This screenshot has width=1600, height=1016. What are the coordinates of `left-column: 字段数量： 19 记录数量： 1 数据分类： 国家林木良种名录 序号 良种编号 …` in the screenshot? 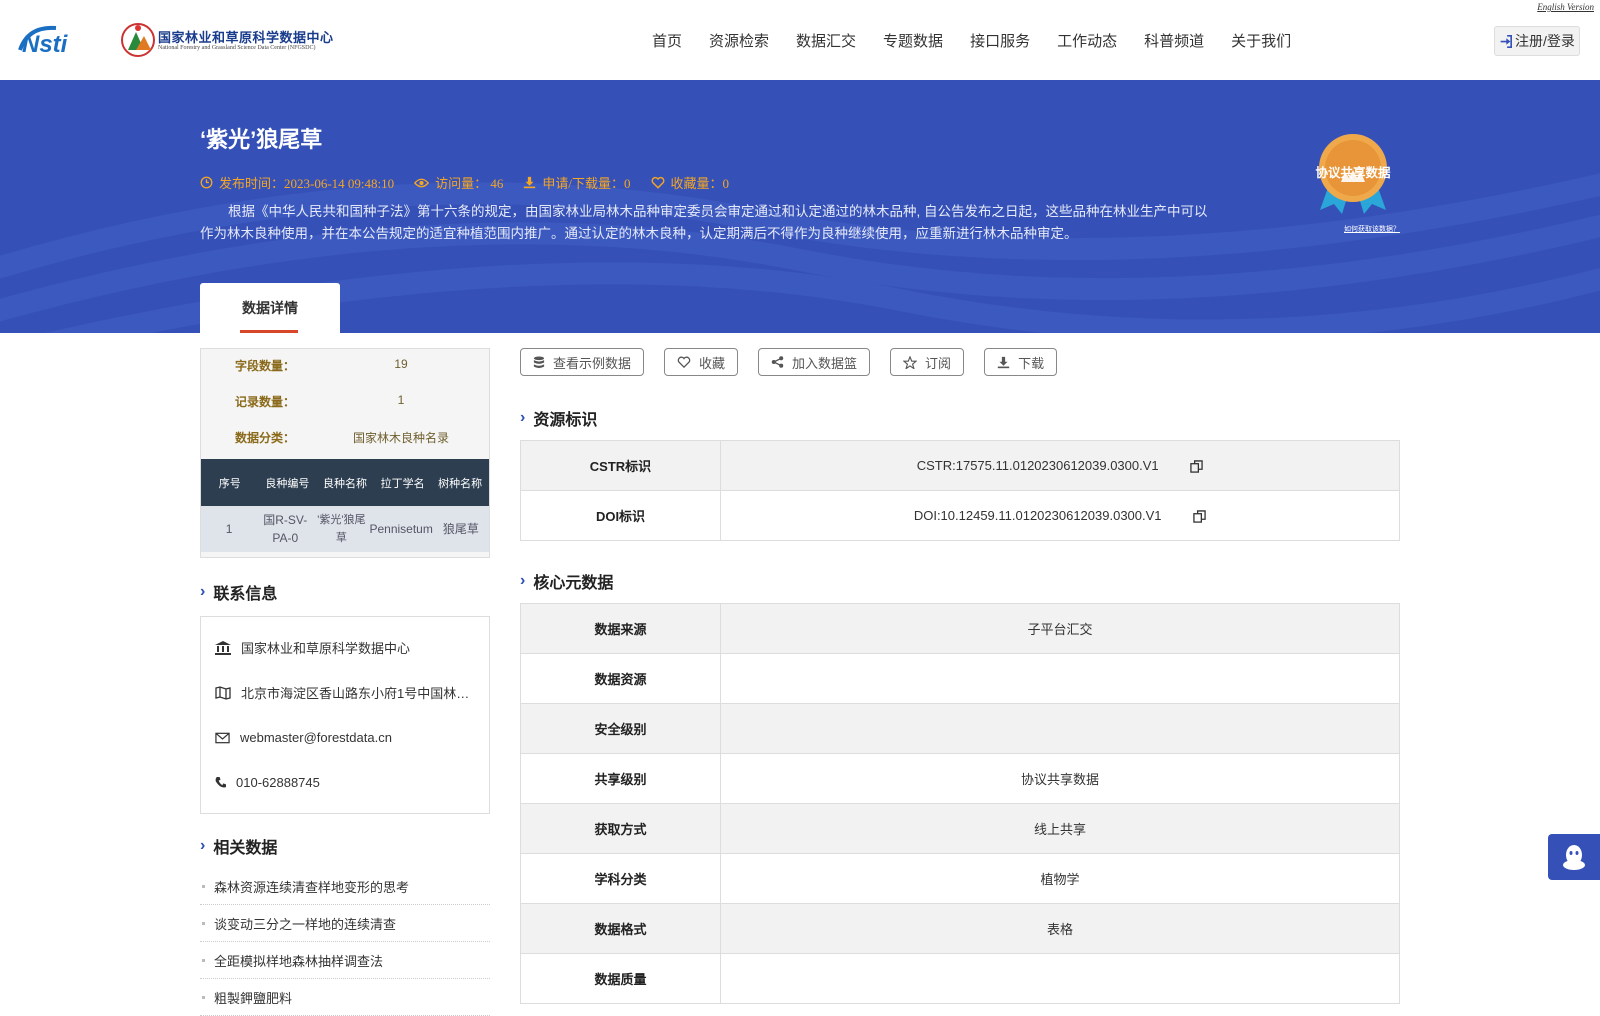 It's located at (345, 682).